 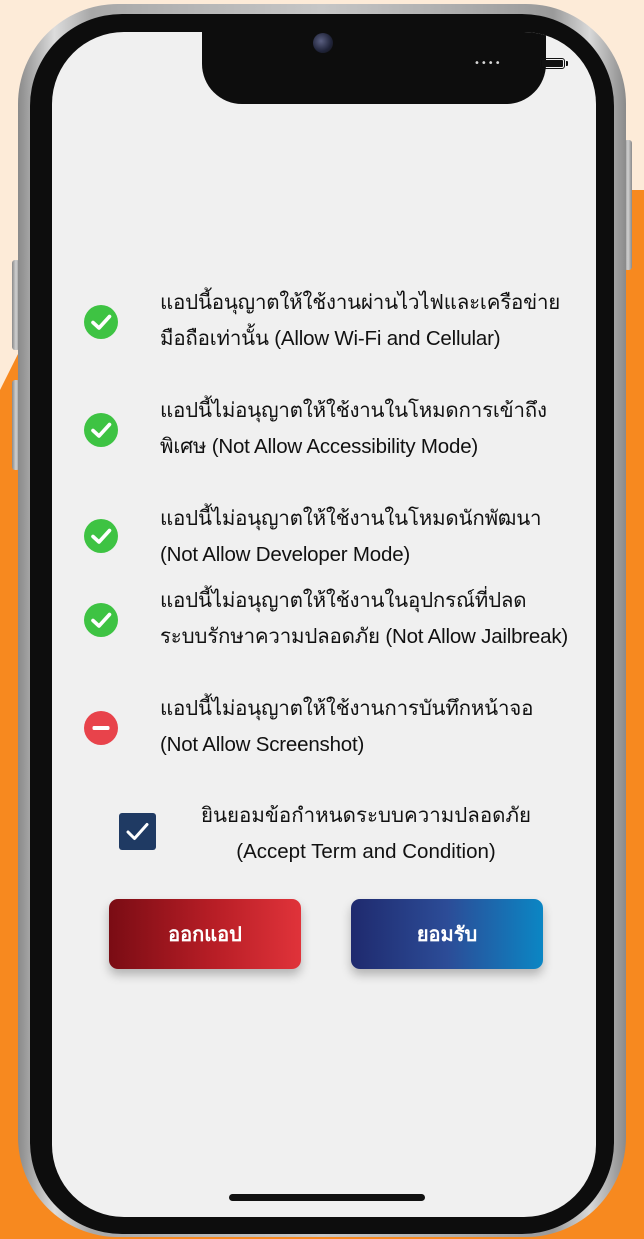 I want to click on battery-icon, so click(x=552, y=63).